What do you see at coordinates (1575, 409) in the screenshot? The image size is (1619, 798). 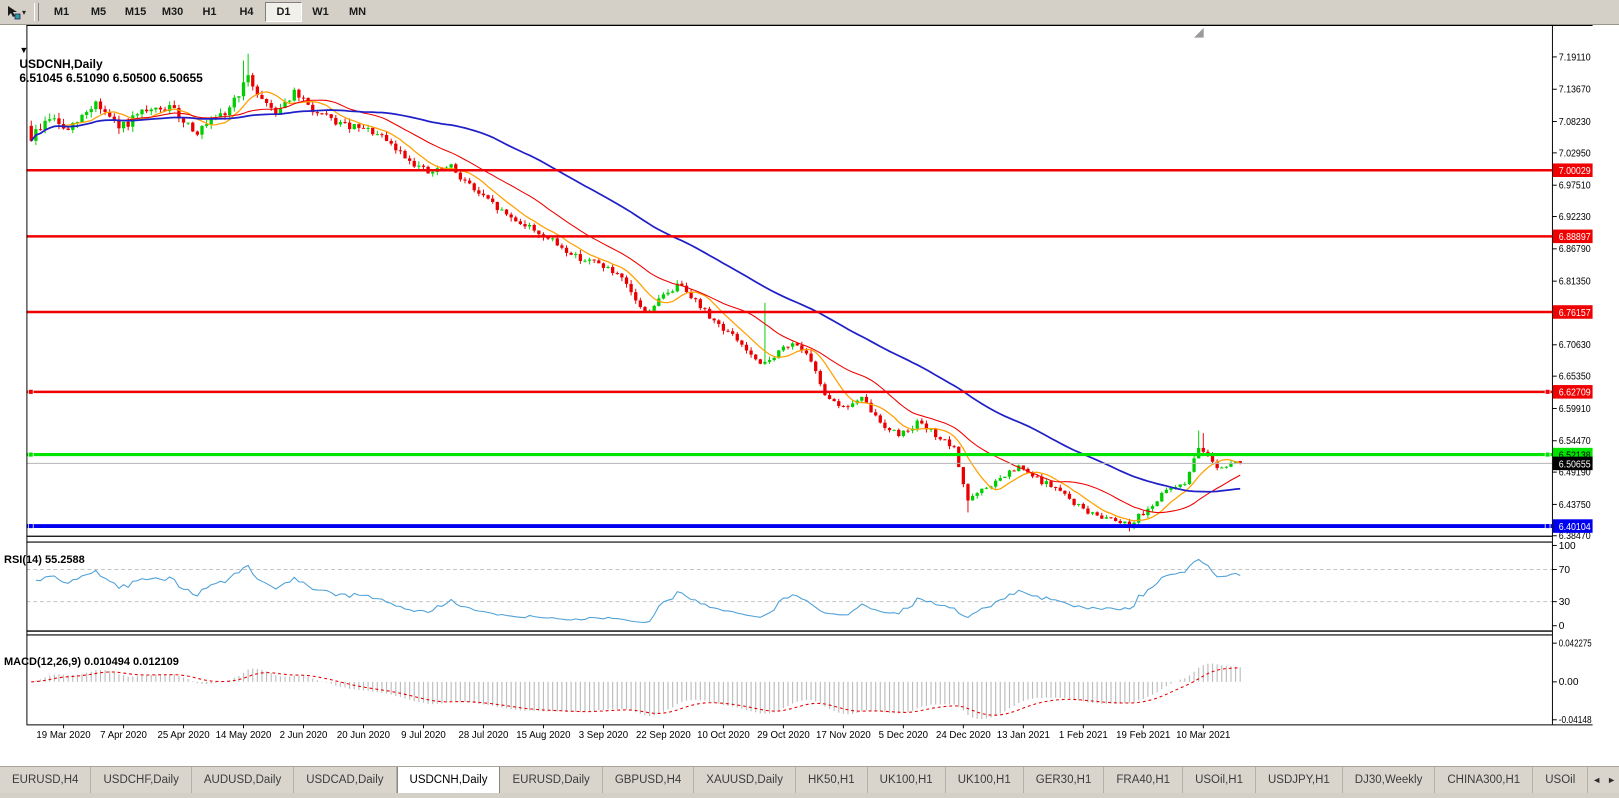 I see `svg-text: 6.59910` at bounding box center [1575, 409].